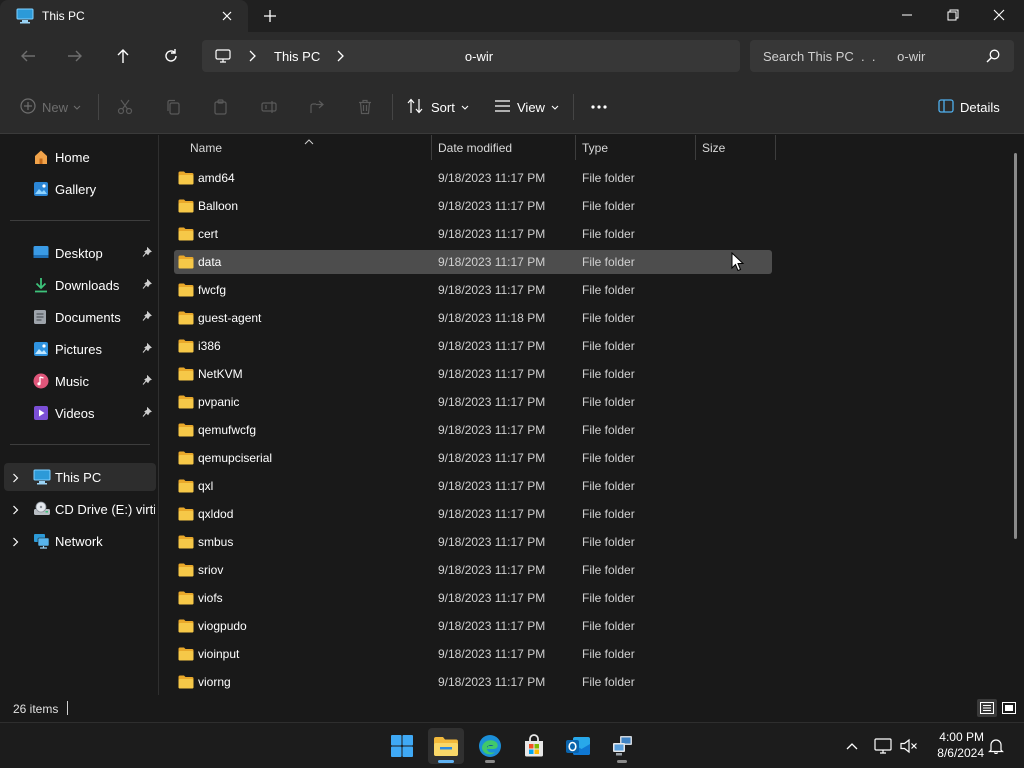 This screenshot has height=768, width=1024. What do you see at coordinates (473, 206) in the screenshot?
I see `table-row: Balloon 9/18/2023 11:17 PM File folder` at bounding box center [473, 206].